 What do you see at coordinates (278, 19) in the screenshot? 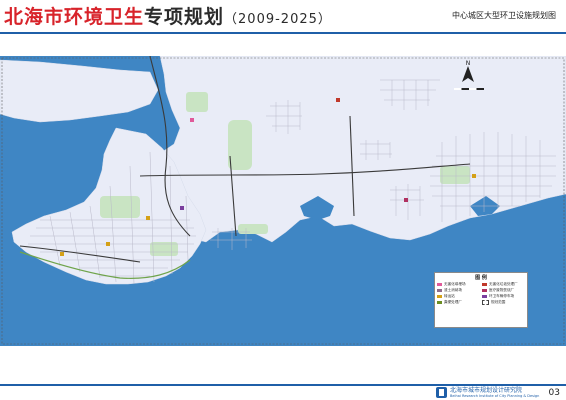
I see `title-years: （2009-2025）` at bounding box center [278, 19].